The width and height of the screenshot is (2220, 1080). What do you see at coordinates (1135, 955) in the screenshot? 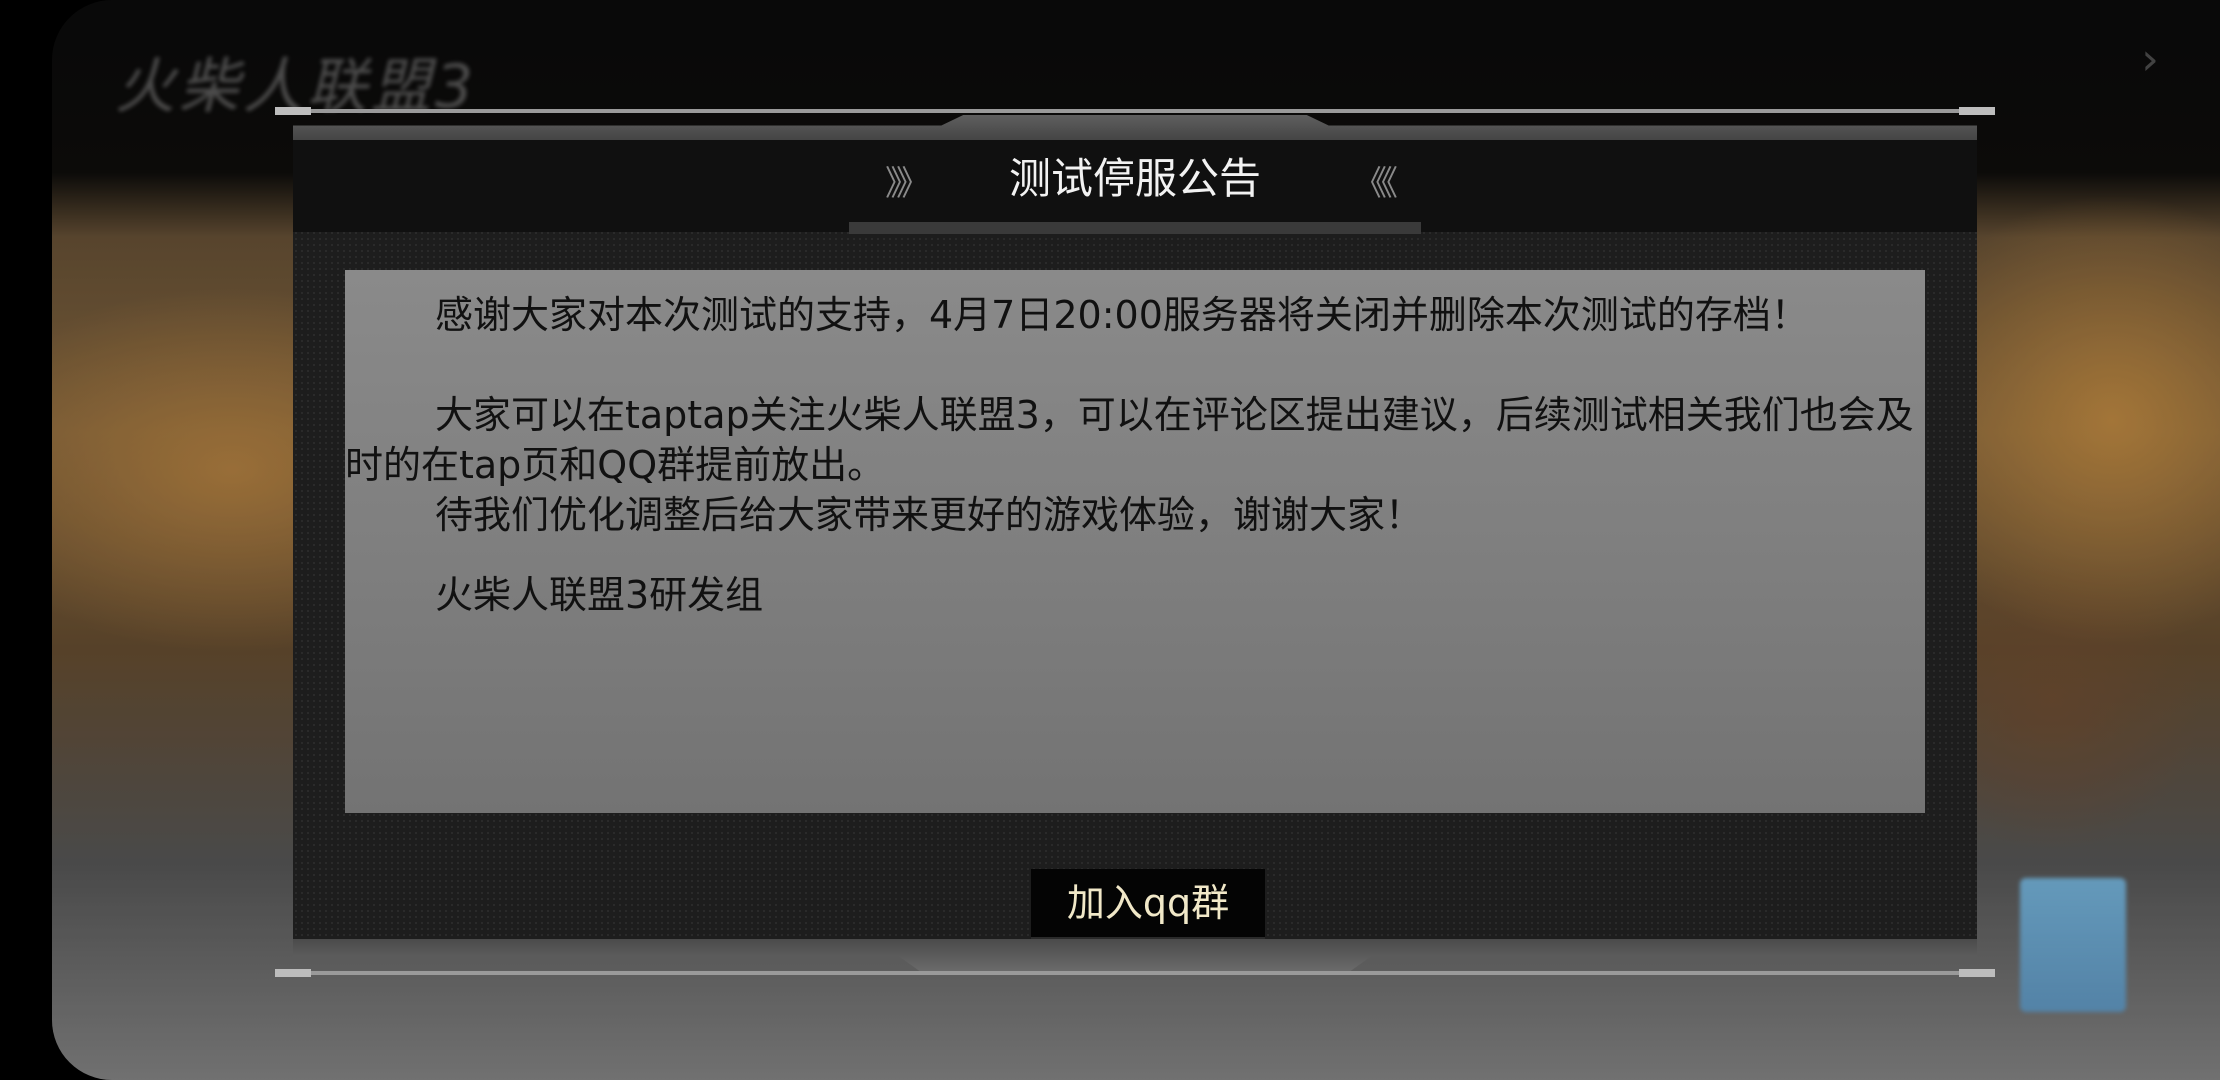
I see `dialog-frame-bottom` at bounding box center [1135, 955].